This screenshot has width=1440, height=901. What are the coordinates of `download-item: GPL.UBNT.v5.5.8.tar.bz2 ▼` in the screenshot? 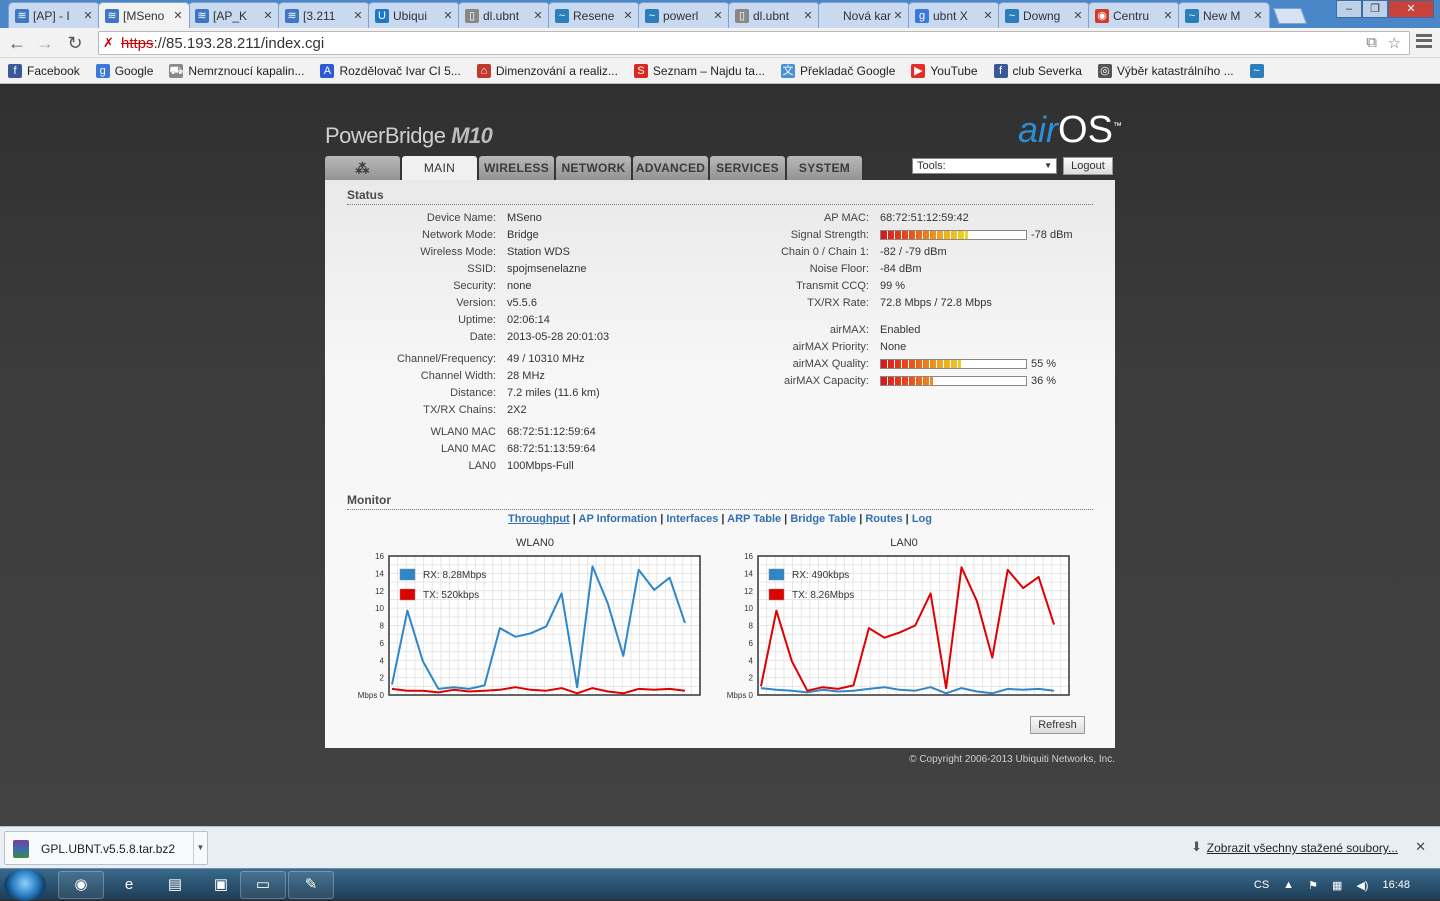 It's located at (106, 848).